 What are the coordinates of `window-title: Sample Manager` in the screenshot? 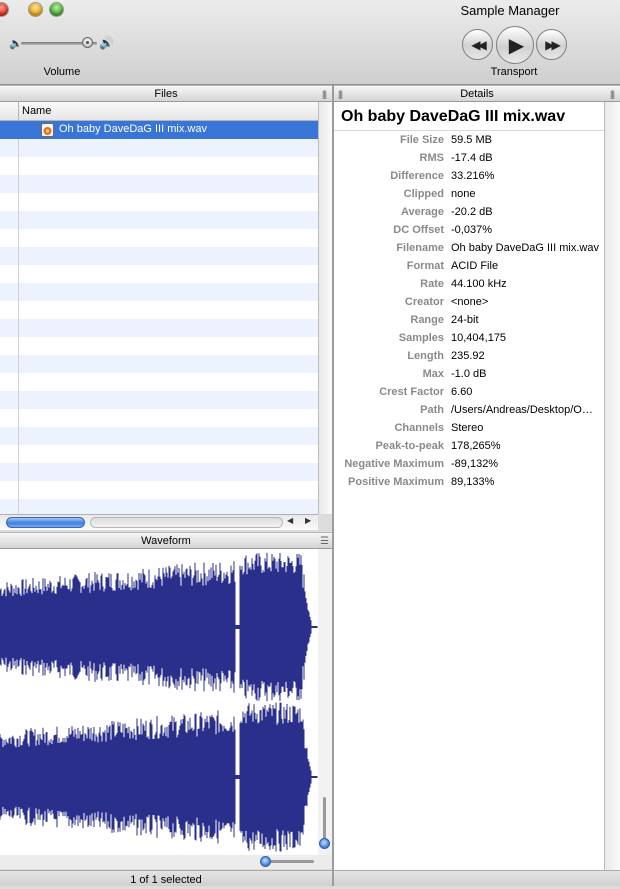 It's located at (510, 10).